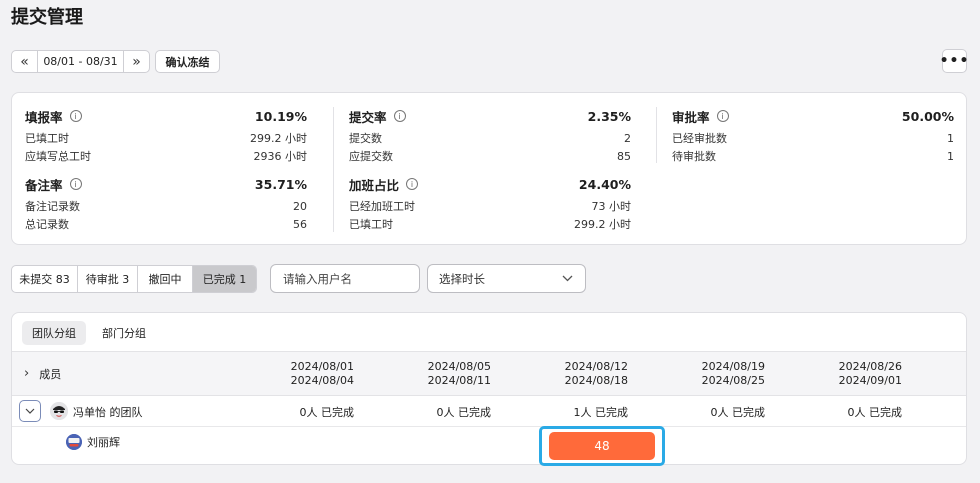 The height and width of the screenshot is (483, 980). I want to click on stat-label: 提交数, so click(365, 138).